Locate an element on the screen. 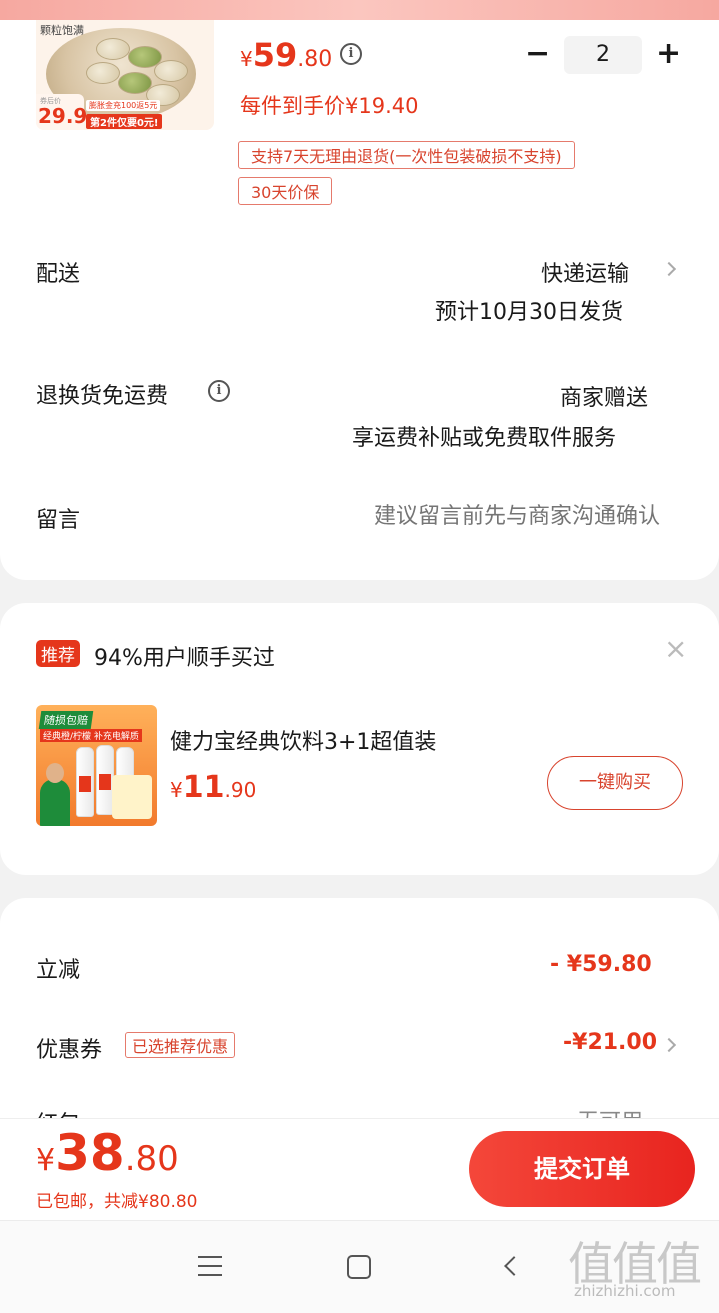 The image size is (719, 1313). price-integer: 59 is located at coordinates (275, 55).